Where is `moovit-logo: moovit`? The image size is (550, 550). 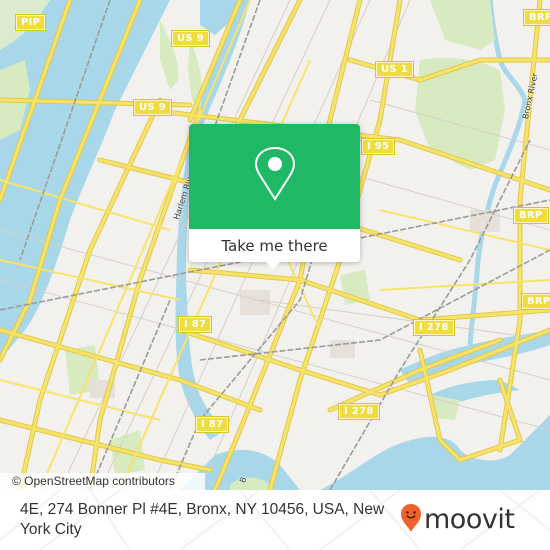
moovit-logo: moovit is located at coordinates (457, 520).